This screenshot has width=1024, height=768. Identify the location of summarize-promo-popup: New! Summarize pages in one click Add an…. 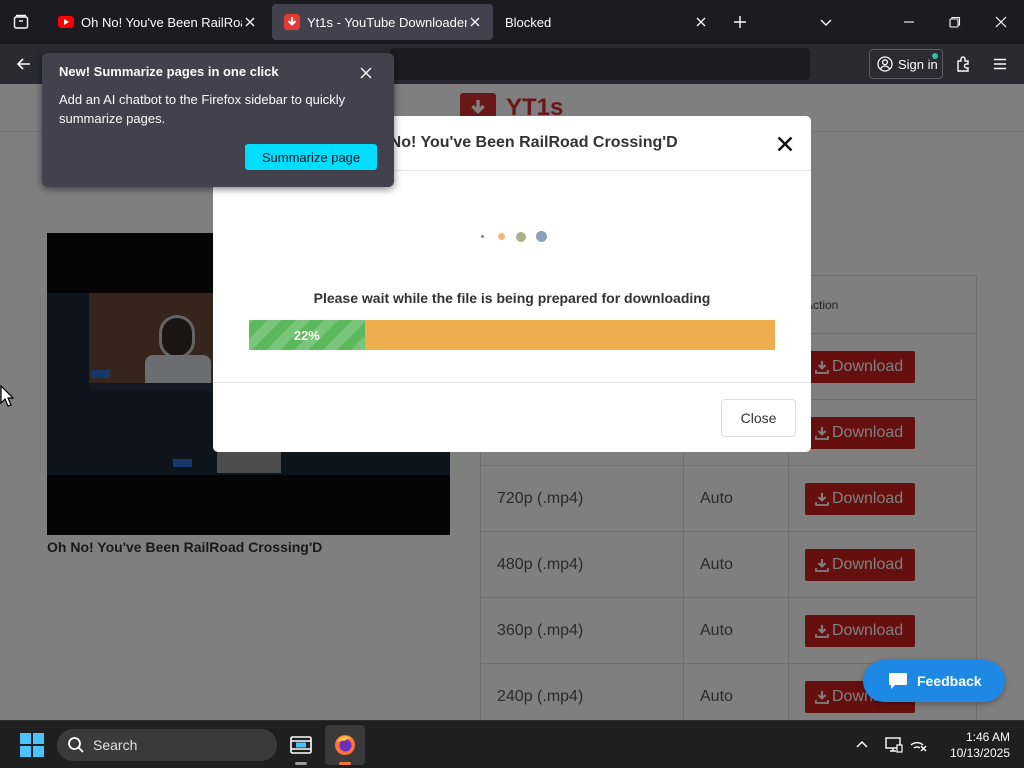
(218, 120).